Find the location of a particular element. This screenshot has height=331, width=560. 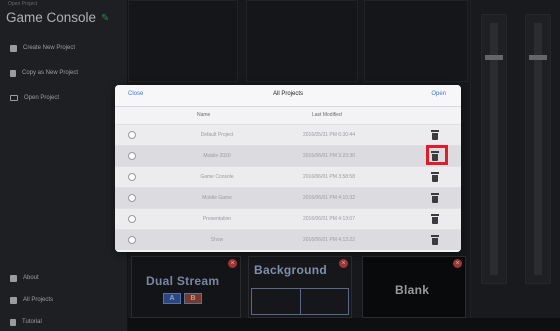

project-modified: 2016/05/31 PM 6:30:44 is located at coordinates (329, 135).